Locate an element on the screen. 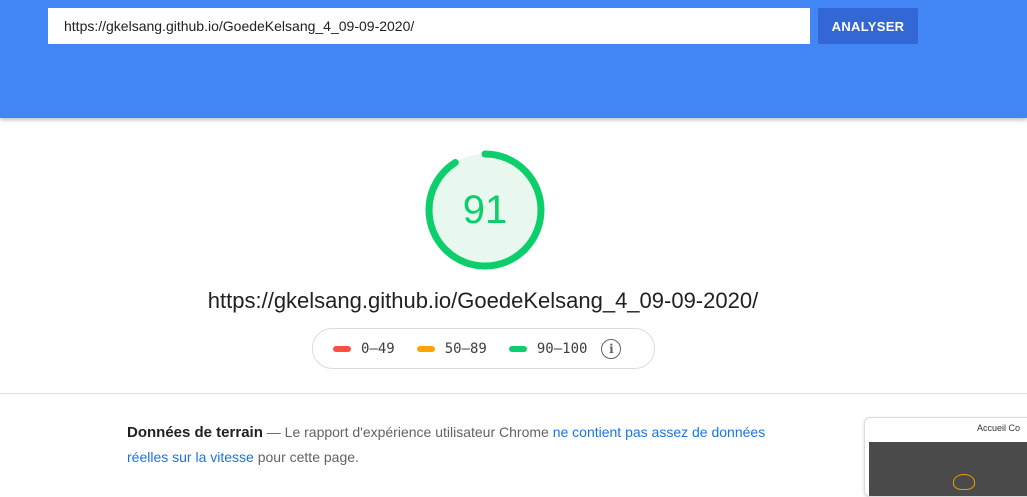  thumbnail-logo-icon is located at coordinates (964, 482).